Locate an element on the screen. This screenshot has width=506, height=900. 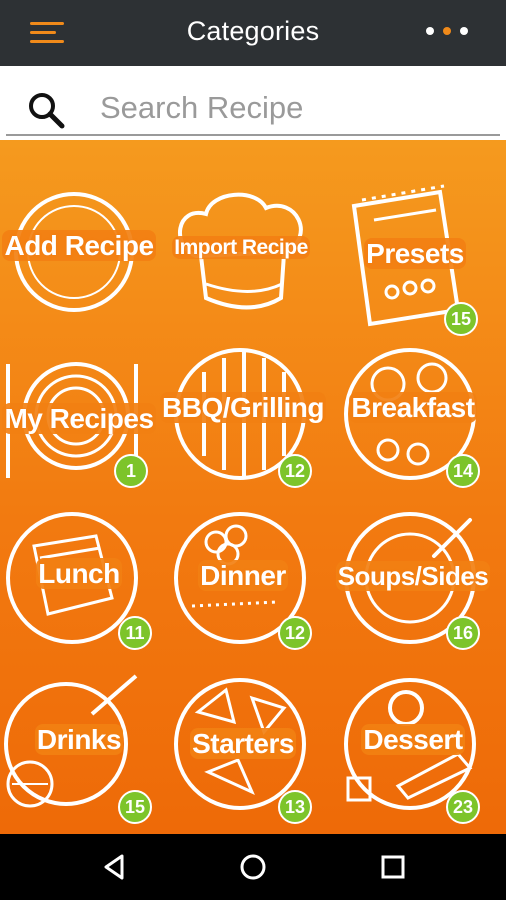
home-circle-icon is located at coordinates (253, 867).